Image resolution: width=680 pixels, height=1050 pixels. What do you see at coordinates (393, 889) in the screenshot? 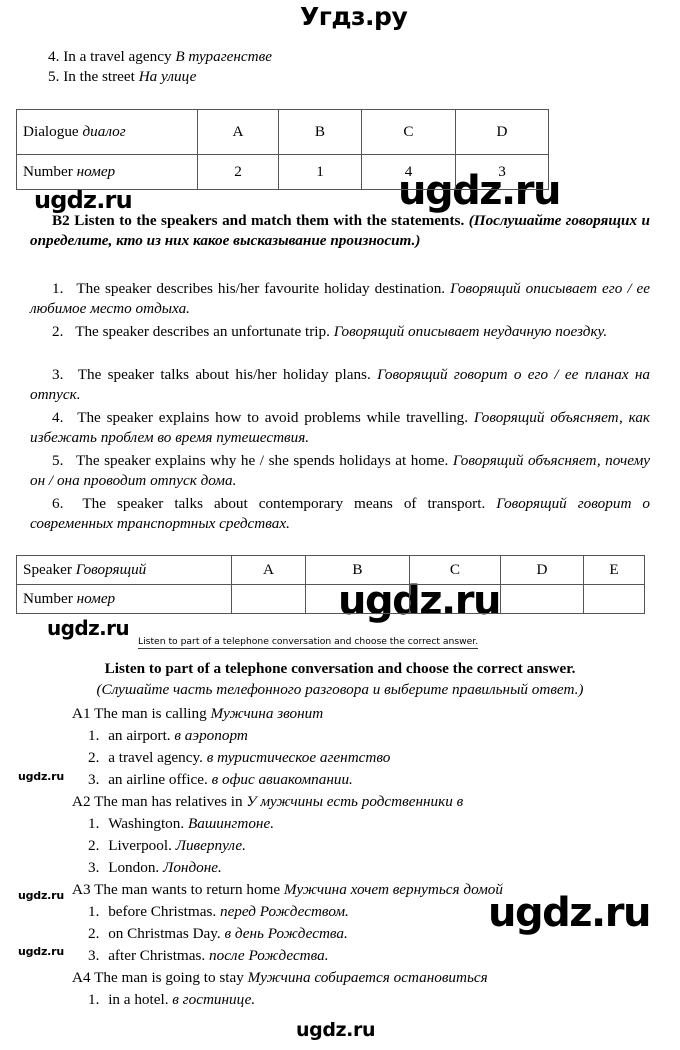
I see `question-a3-stem-ru: Мужчина хочет вернуться домой` at bounding box center [393, 889].